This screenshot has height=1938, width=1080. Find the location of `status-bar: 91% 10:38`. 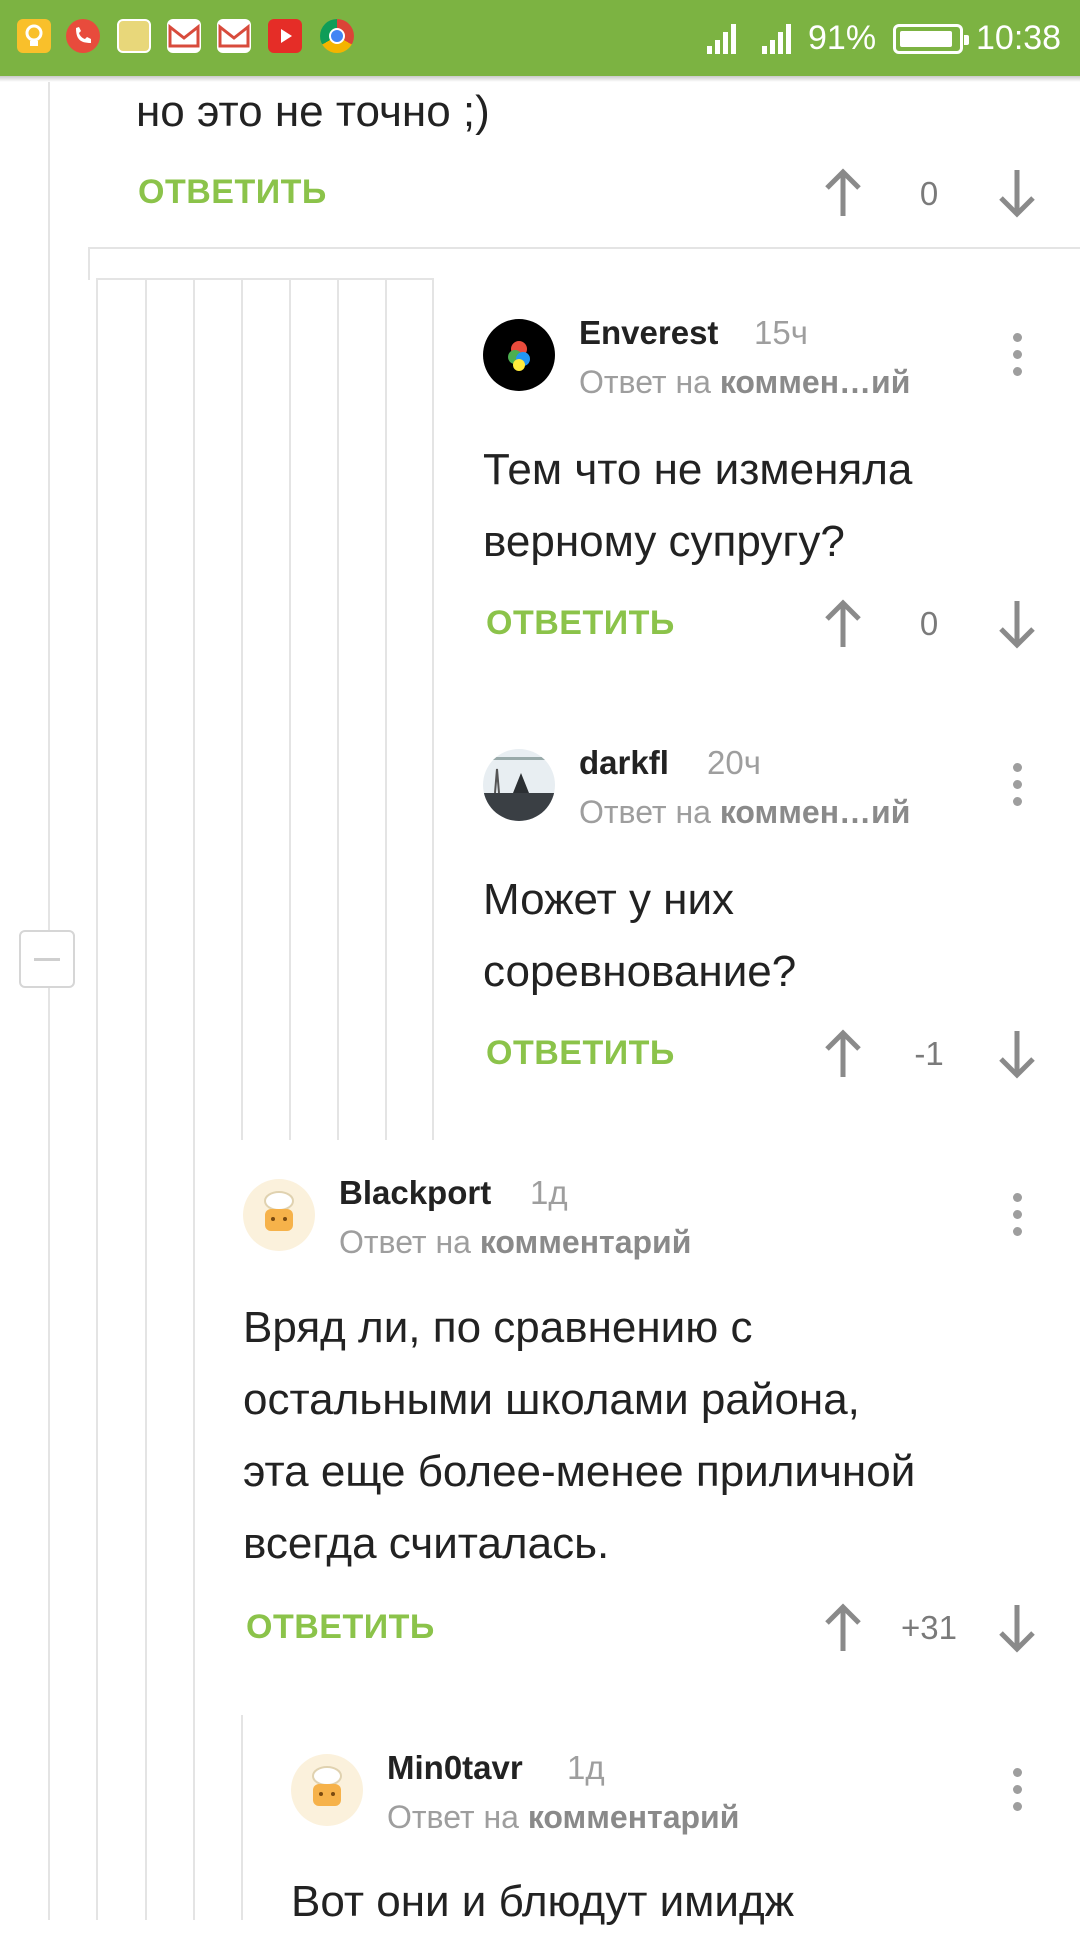

status-bar: 91% 10:38 is located at coordinates (540, 38).